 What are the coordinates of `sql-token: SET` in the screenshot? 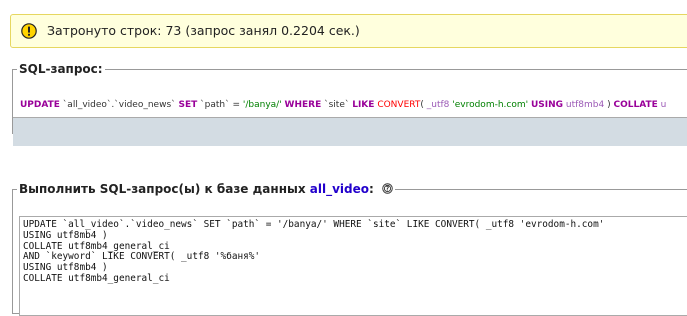 It's located at (188, 105).